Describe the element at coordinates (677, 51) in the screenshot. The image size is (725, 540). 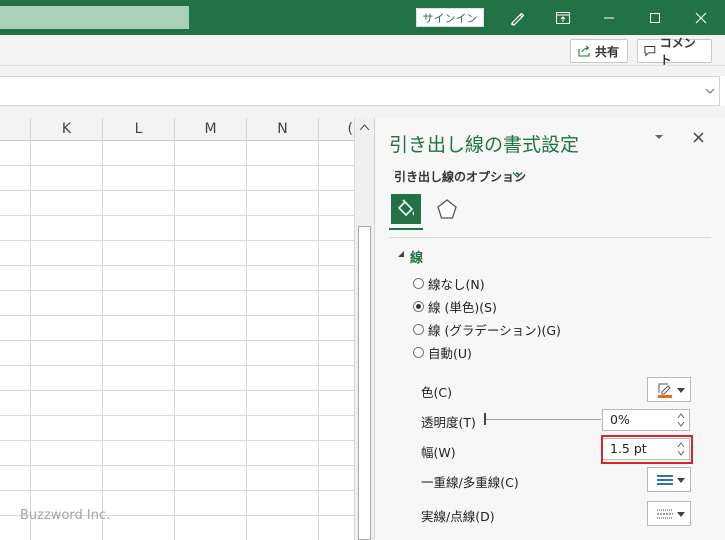
I see `comment-label: コメント` at that location.